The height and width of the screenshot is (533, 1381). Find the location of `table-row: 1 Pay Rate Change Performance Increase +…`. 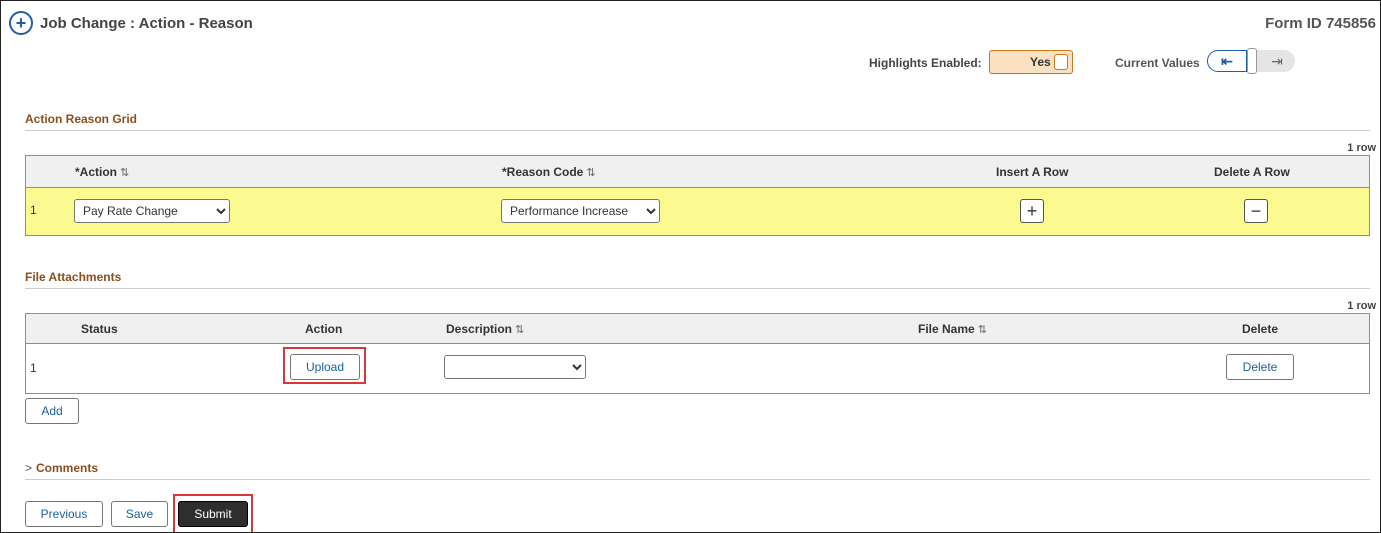

table-row: 1 Pay Rate Change Performance Increase +… is located at coordinates (697, 211).